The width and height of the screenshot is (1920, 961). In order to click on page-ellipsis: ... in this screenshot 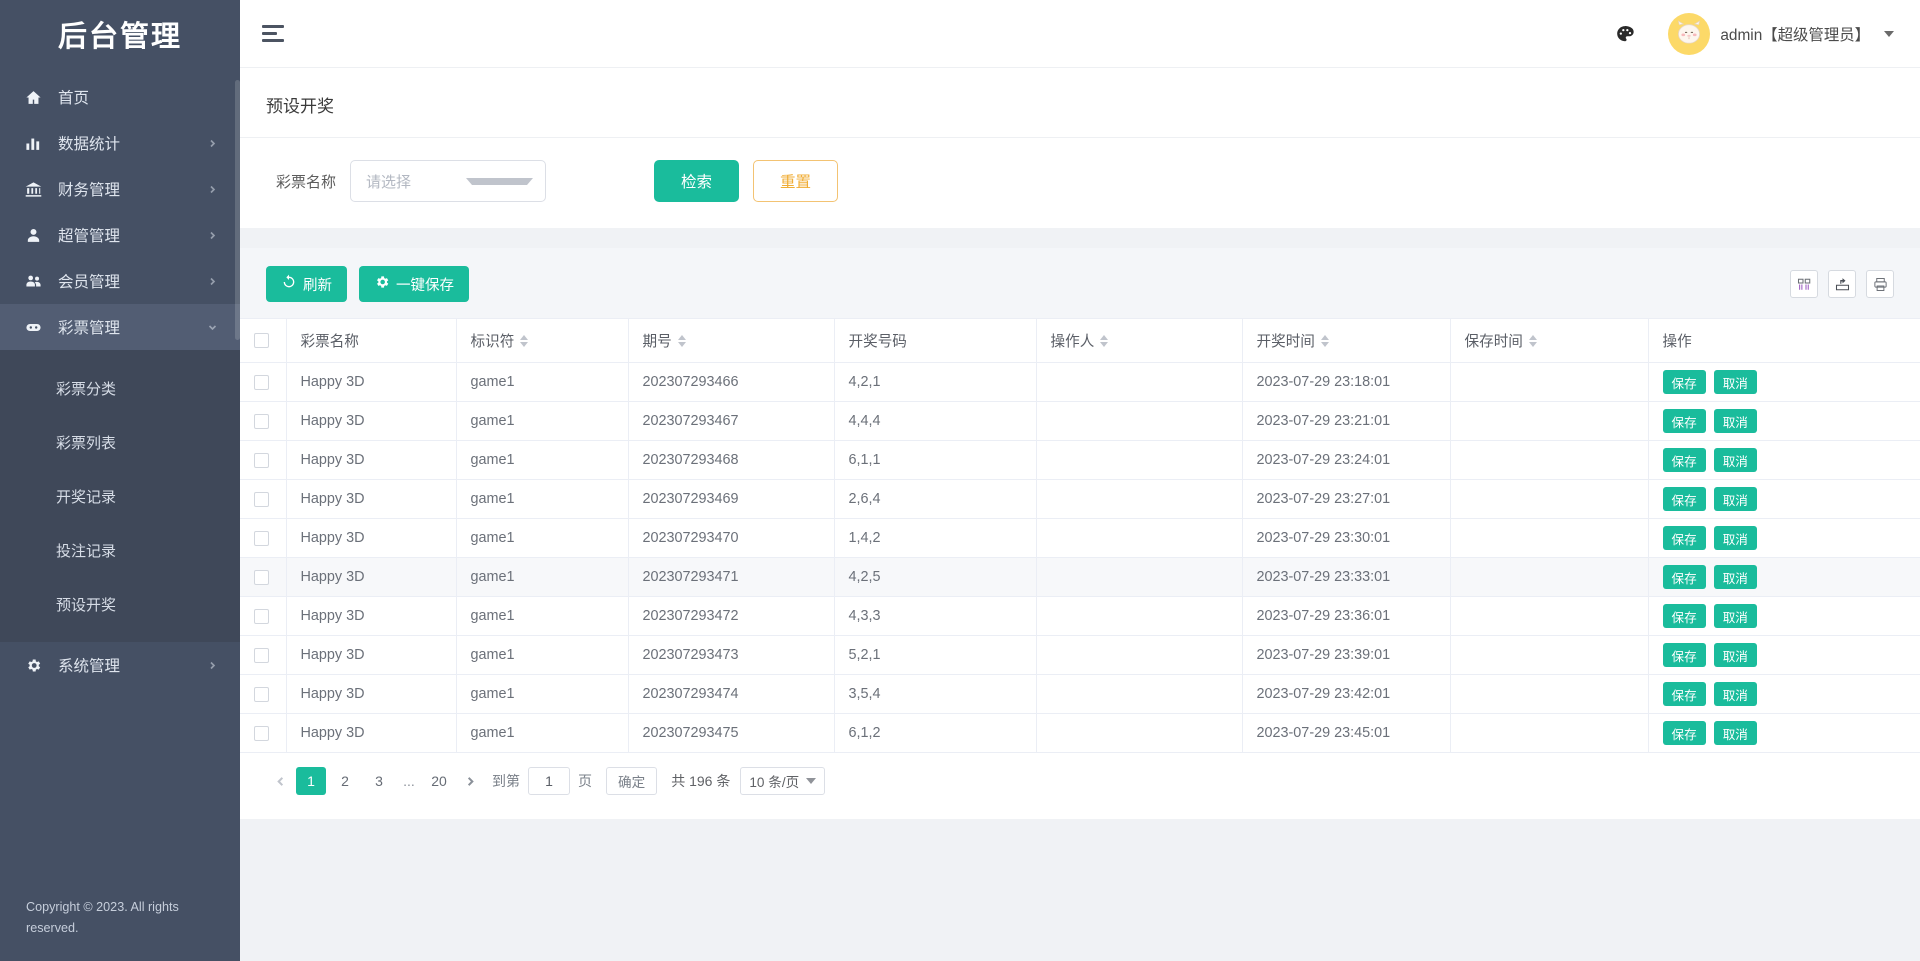, I will do `click(409, 781)`.